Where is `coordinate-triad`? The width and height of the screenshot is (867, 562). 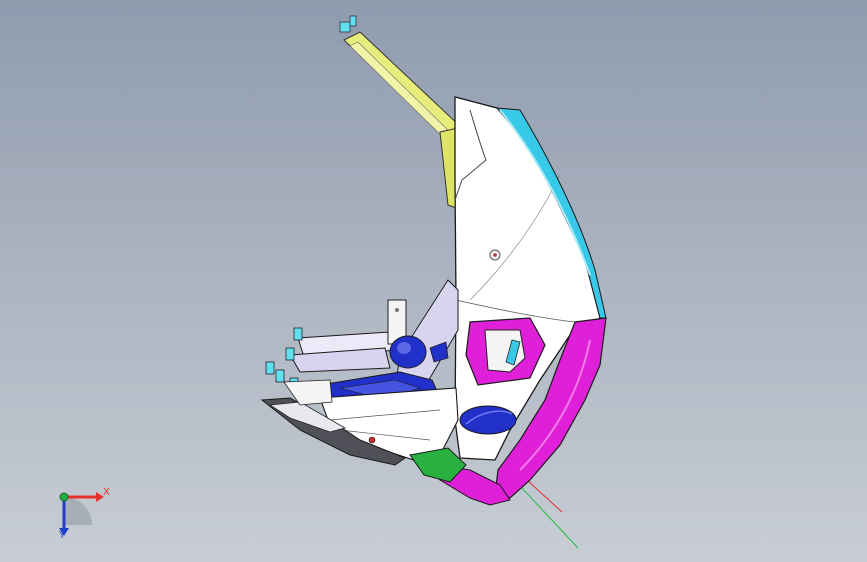
coordinate-triad is located at coordinates (81, 514).